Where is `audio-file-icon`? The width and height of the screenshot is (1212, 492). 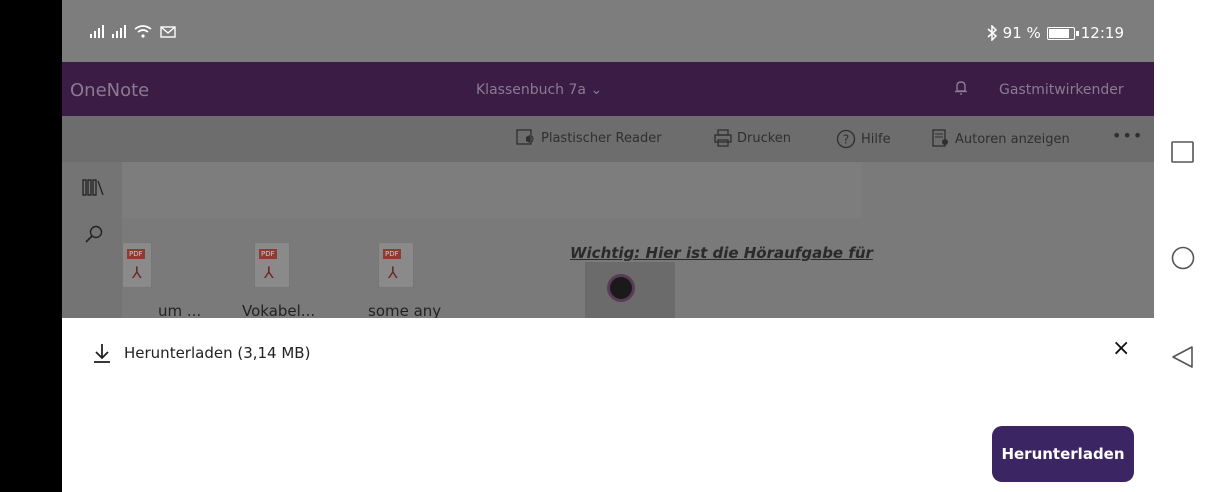 audio-file-icon is located at coordinates (621, 288).